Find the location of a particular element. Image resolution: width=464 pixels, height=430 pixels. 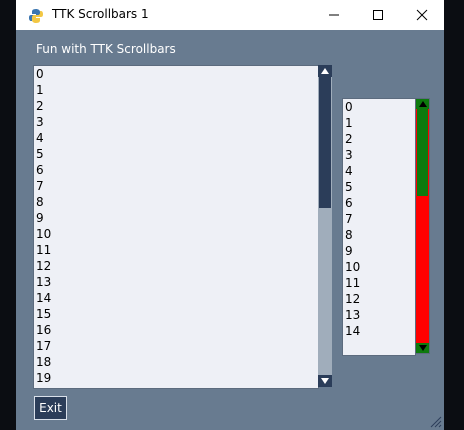

window-title: TTK Scrollbars 1 is located at coordinates (100, 14).